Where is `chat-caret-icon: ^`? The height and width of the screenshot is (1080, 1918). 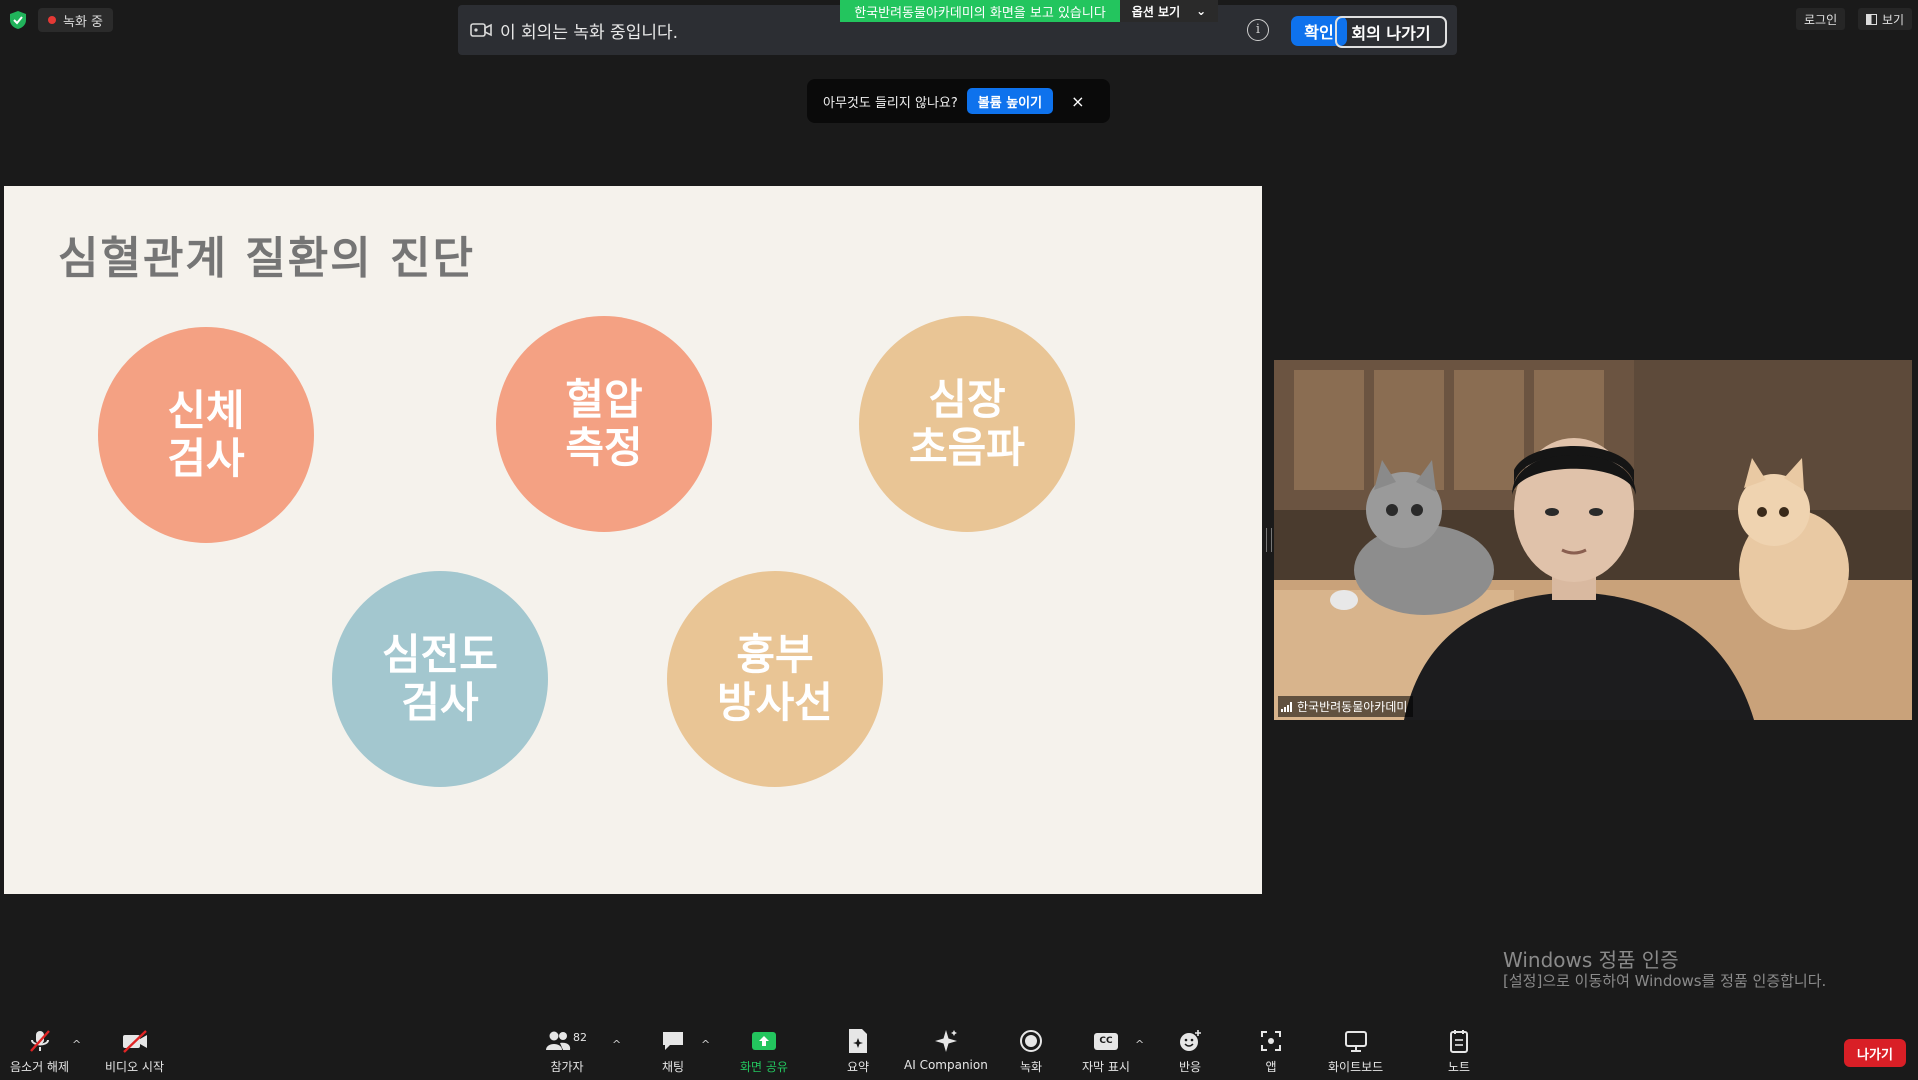
chat-caret-icon: ^ is located at coordinates (705, 1044).